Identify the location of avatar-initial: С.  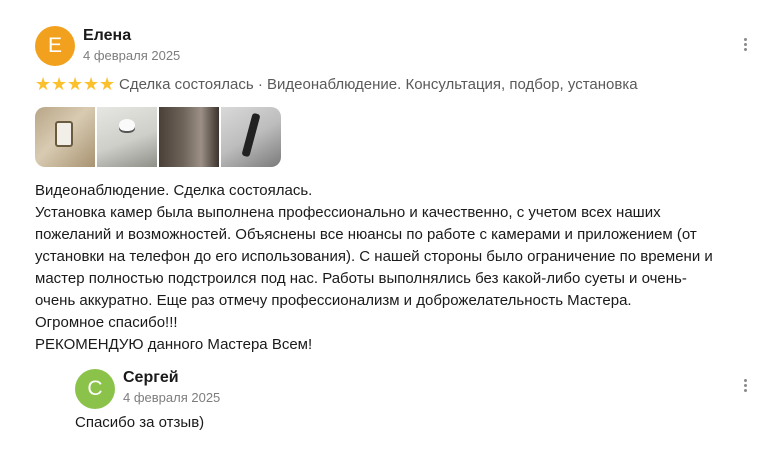
(95, 388).